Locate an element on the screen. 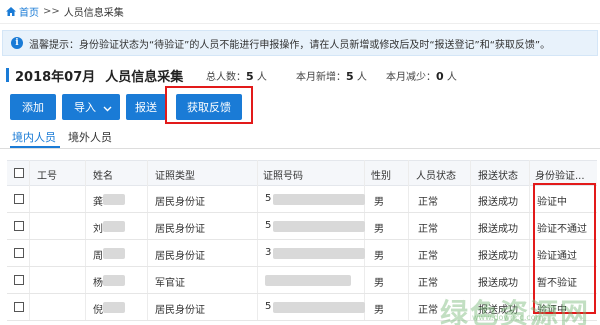 This screenshot has height=325, width=600. table-row: 周 居民身份证 3 男 正常 报送成功 验证通过 is located at coordinates (302, 253).